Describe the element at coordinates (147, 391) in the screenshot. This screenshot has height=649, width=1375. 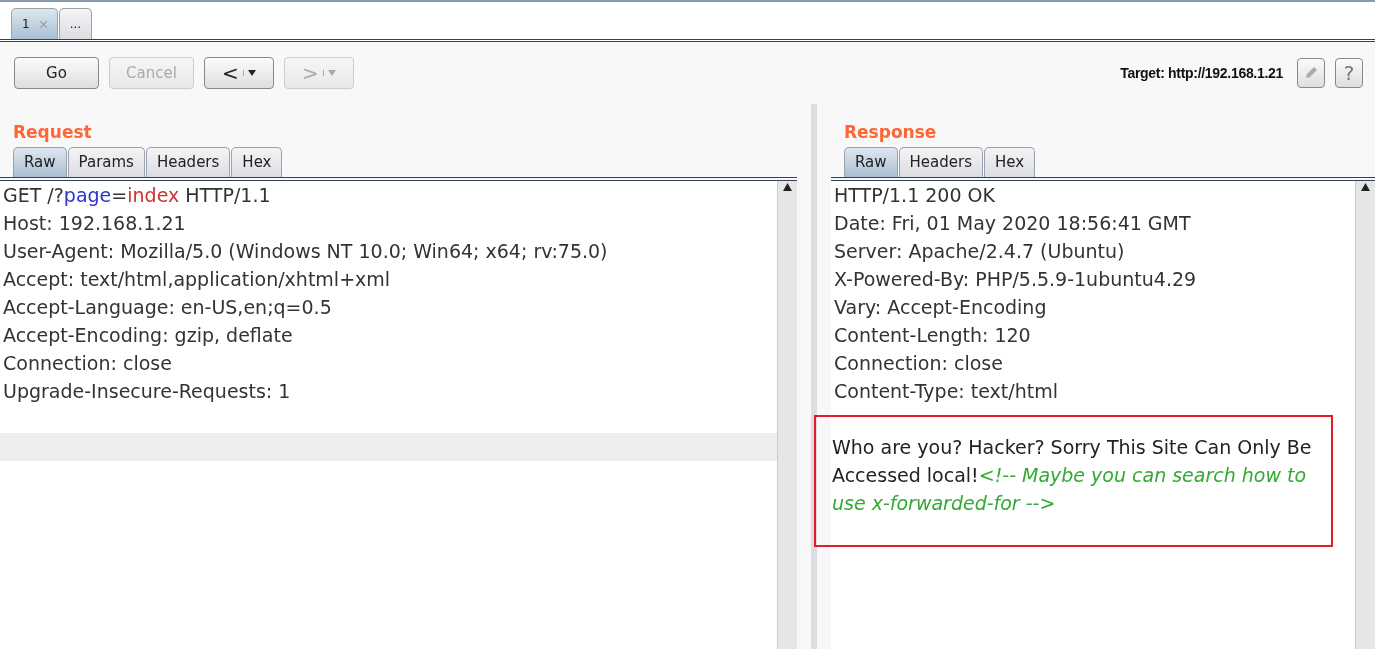
I see `code-line: Upgrade-Insecure-Requests: 1` at that location.